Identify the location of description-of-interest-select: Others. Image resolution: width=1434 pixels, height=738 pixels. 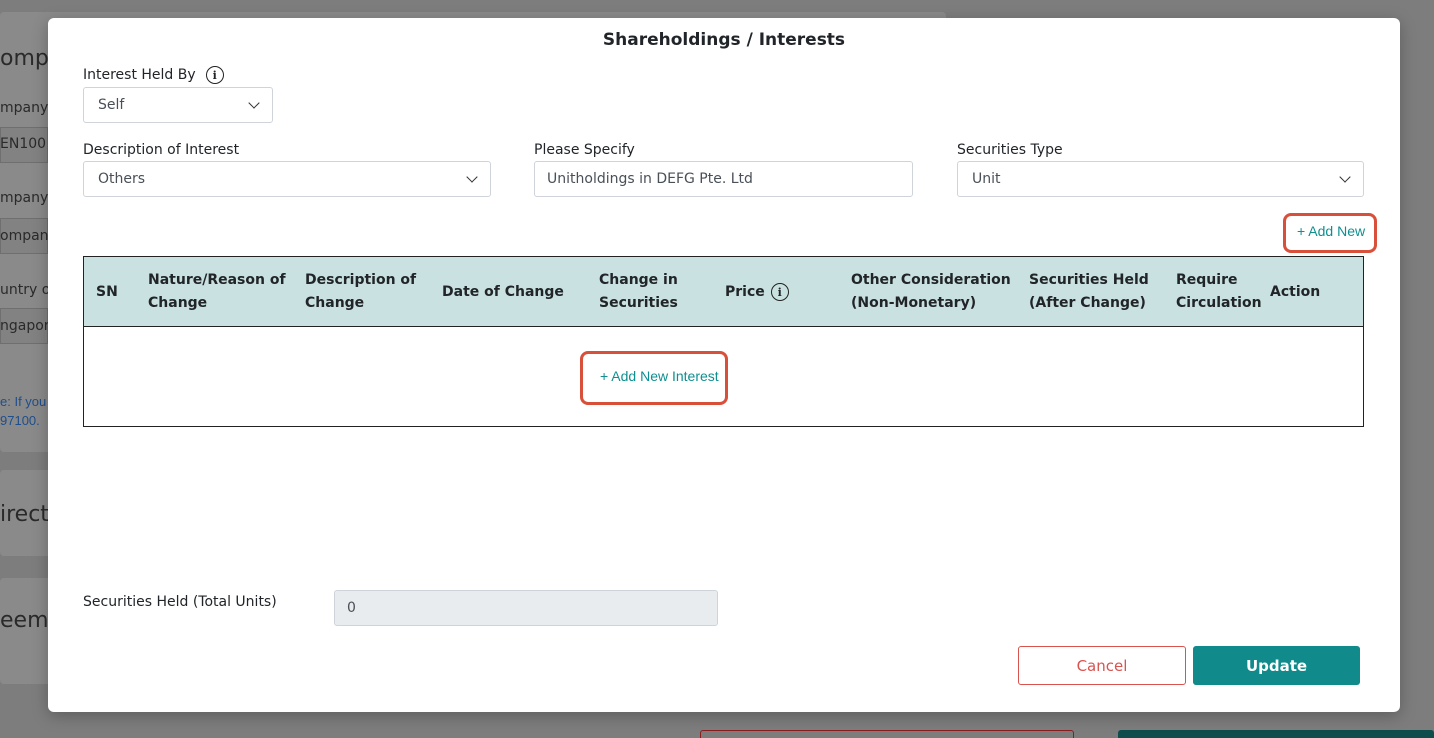
(287, 179).